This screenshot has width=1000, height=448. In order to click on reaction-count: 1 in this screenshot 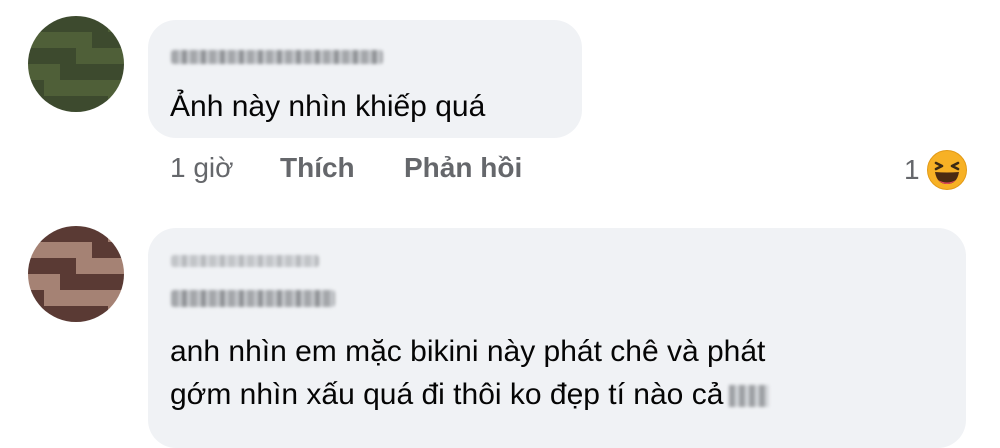, I will do `click(912, 169)`.